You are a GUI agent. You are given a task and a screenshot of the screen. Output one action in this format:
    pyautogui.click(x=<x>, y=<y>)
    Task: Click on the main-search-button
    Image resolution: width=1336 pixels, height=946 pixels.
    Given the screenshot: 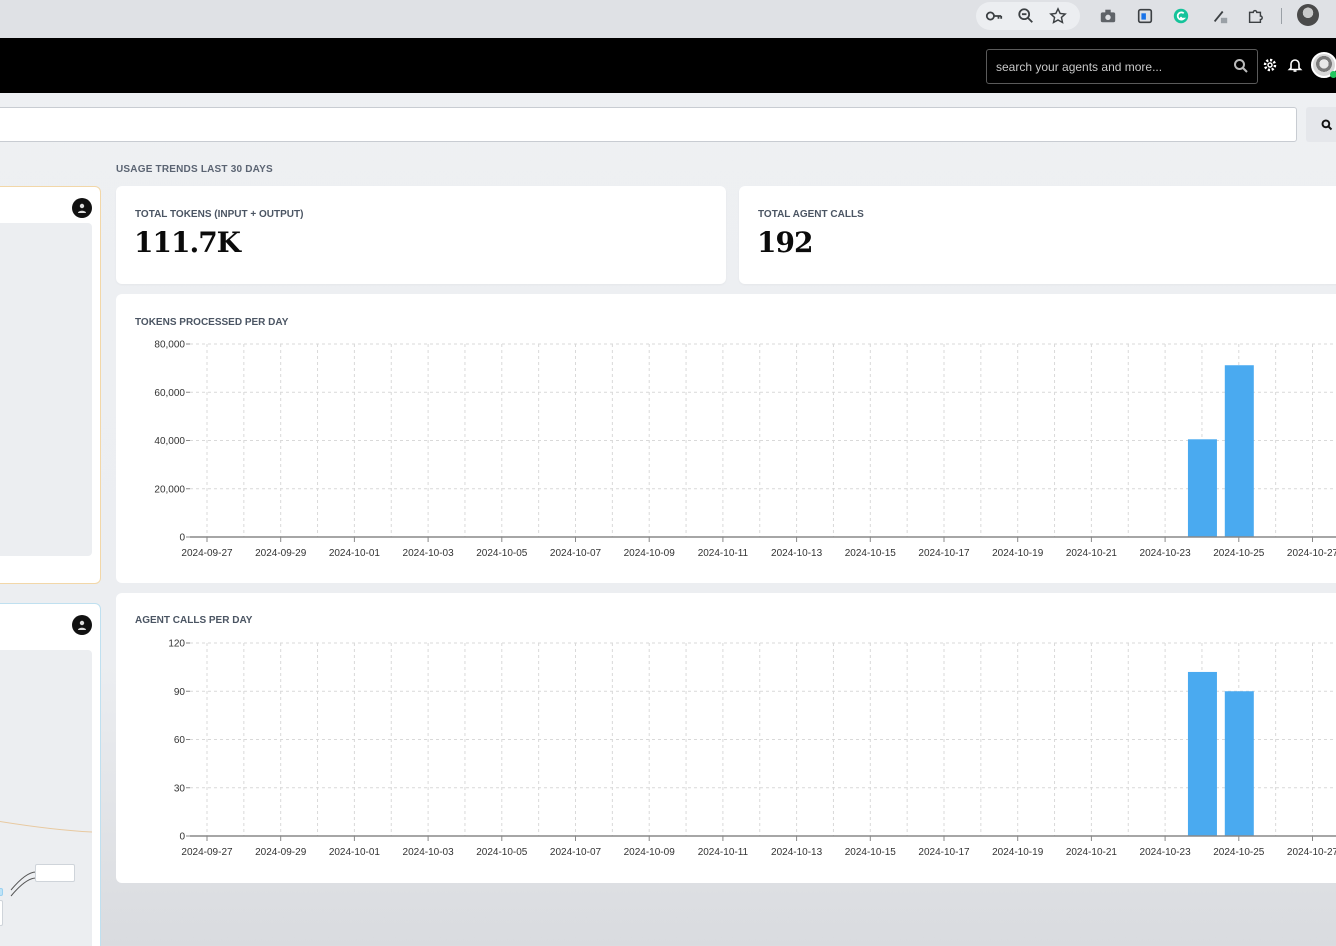 What is the action you would take?
    pyautogui.click(x=1321, y=124)
    